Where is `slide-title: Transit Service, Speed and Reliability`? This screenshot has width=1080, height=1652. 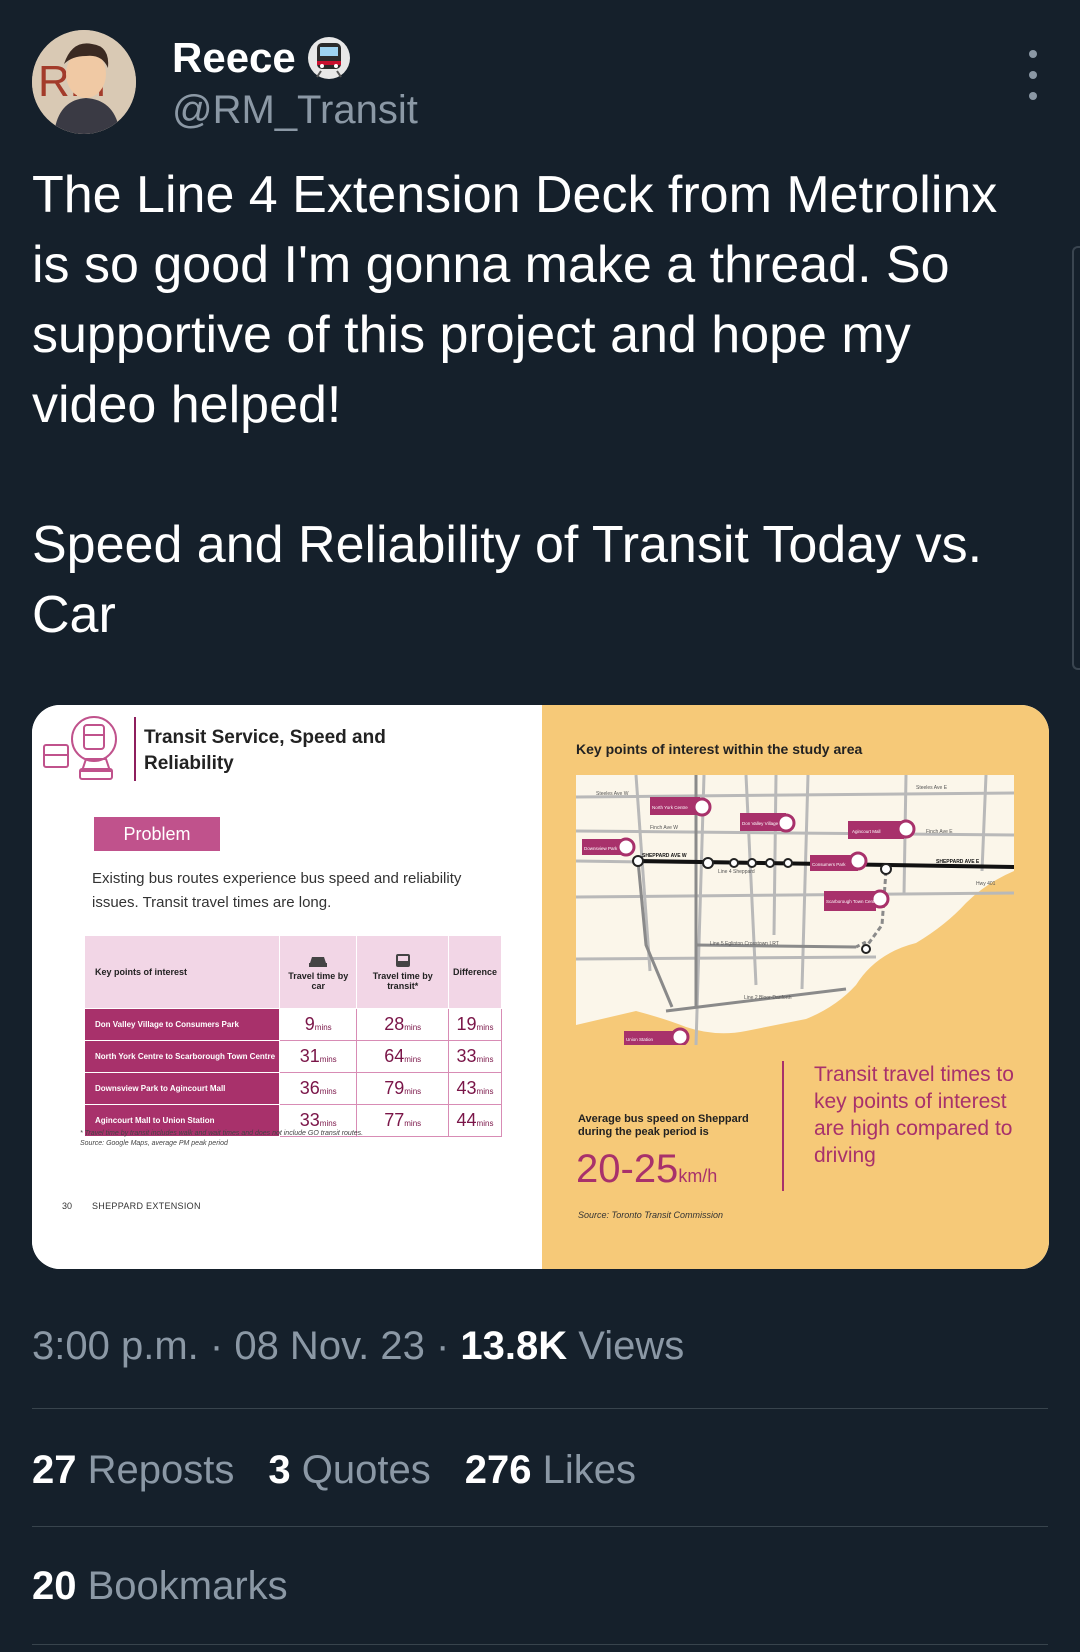 slide-title: Transit Service, Speed and Reliability is located at coordinates (265, 750).